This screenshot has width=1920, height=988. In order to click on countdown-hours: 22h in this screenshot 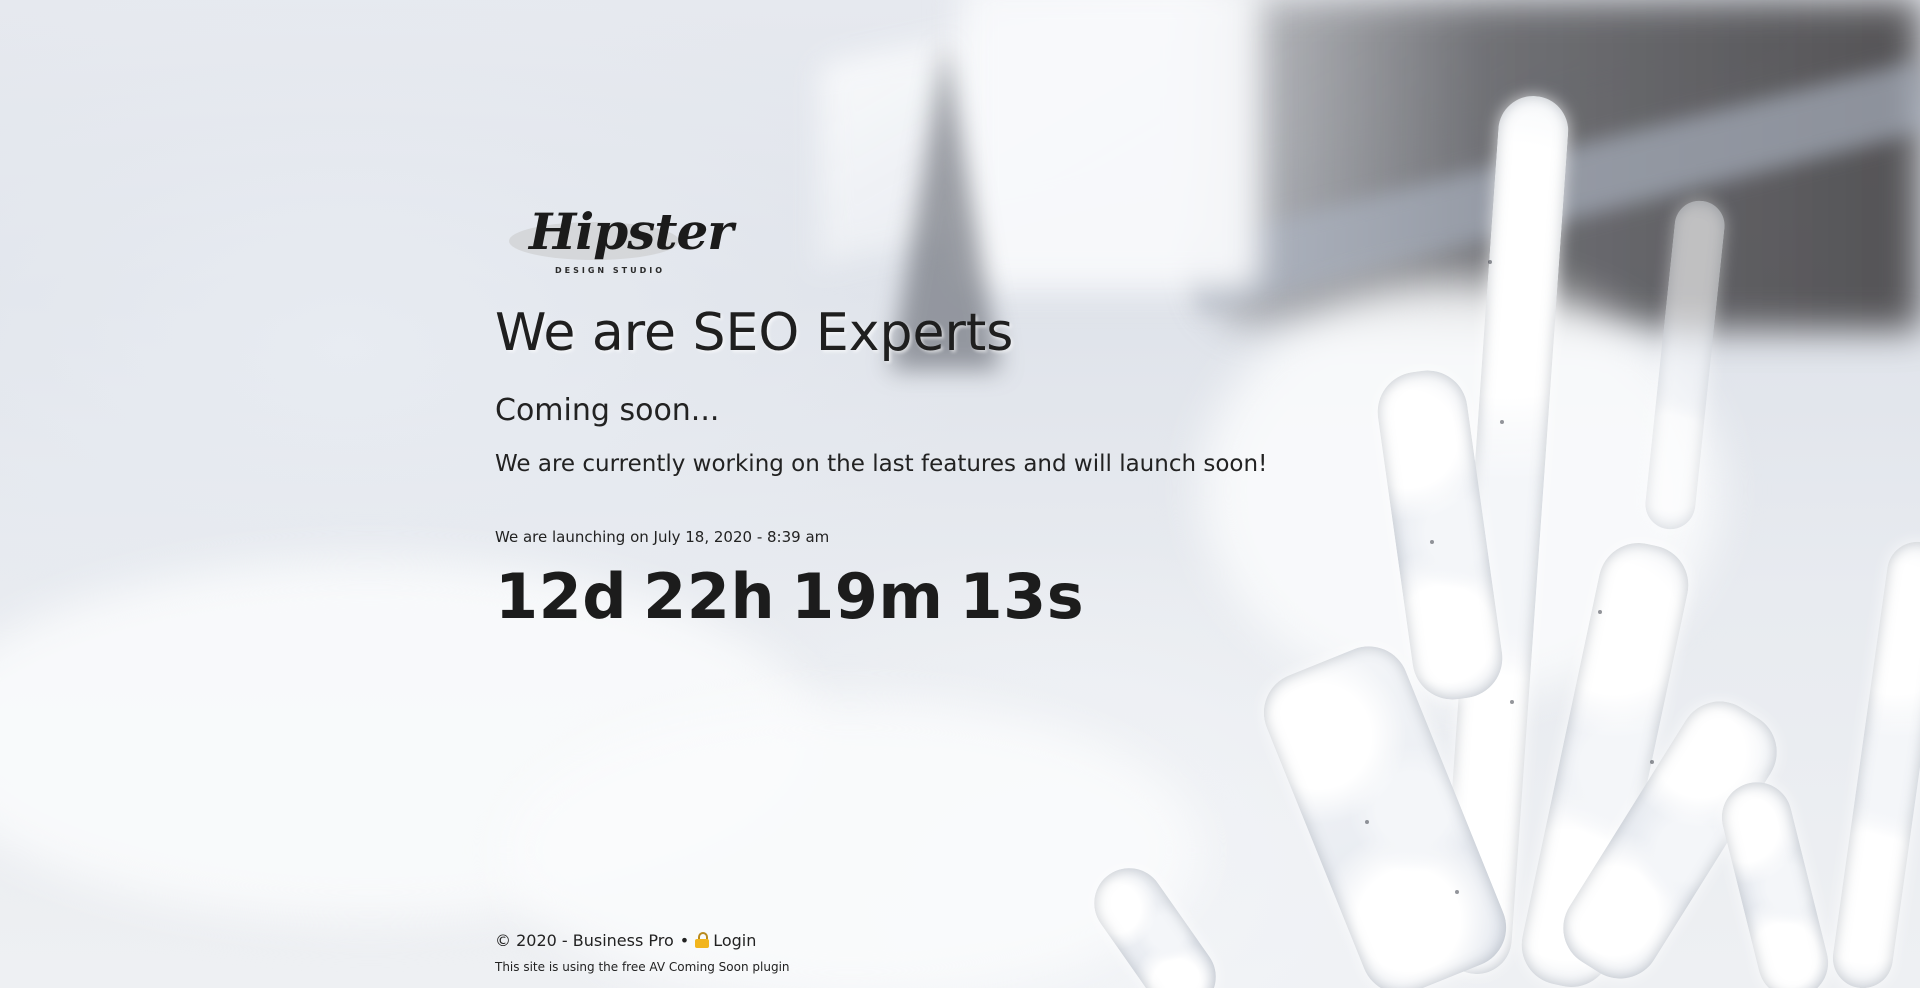, I will do `click(709, 596)`.